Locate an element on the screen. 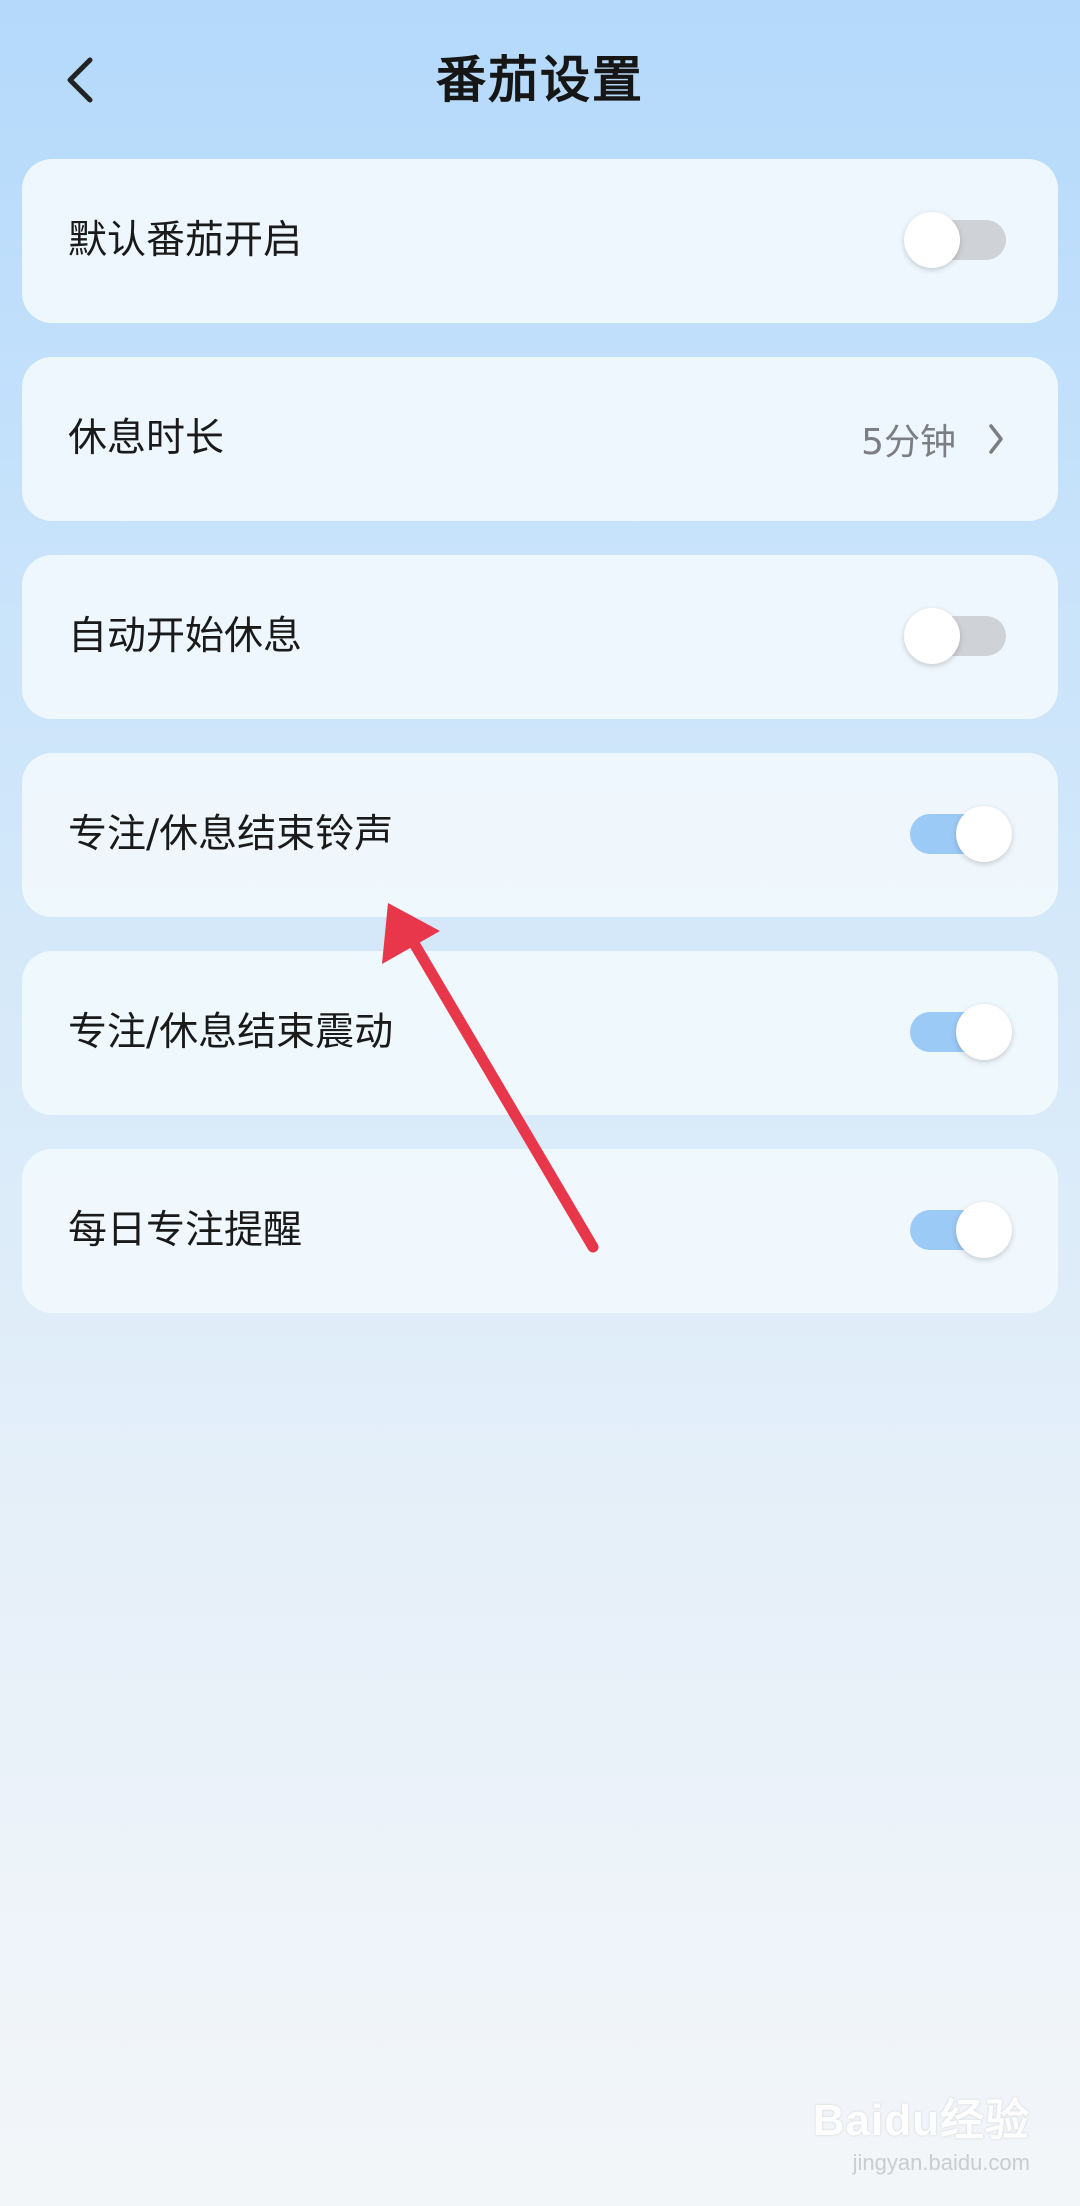 This screenshot has height=2206, width=1080. rest-duration-selector: 5分钟 is located at coordinates (933, 439).